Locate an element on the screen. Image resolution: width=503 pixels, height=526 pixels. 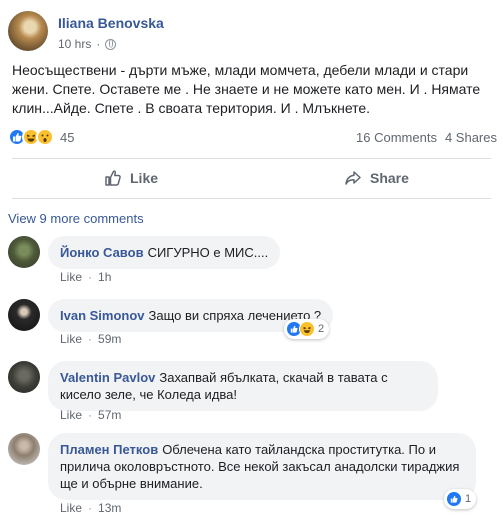
share-button: Share is located at coordinates (376, 178).